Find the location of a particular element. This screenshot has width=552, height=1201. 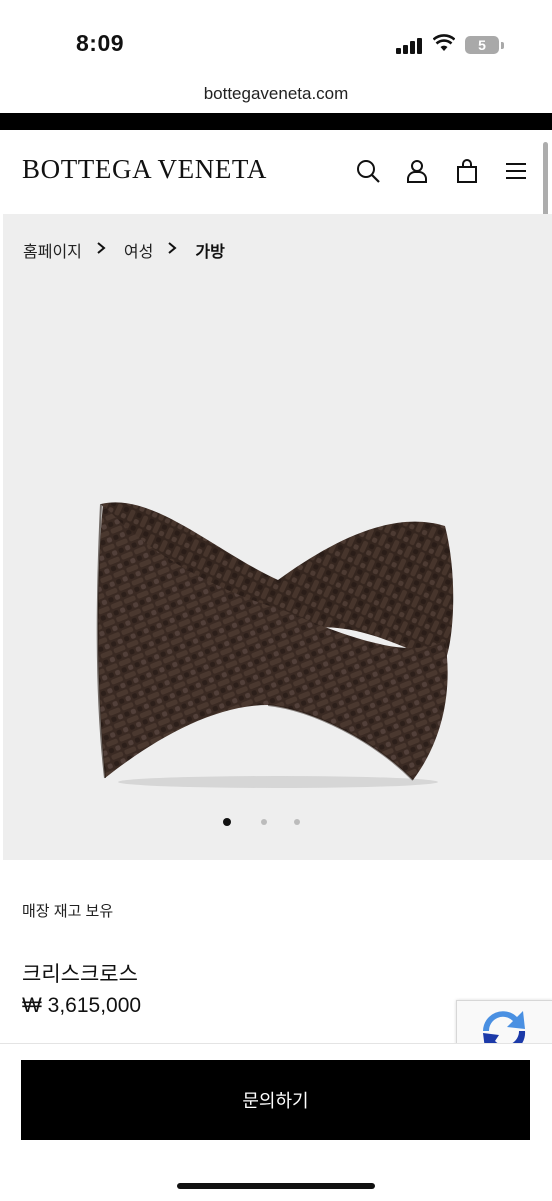

search-icon is located at coordinates (368, 171).